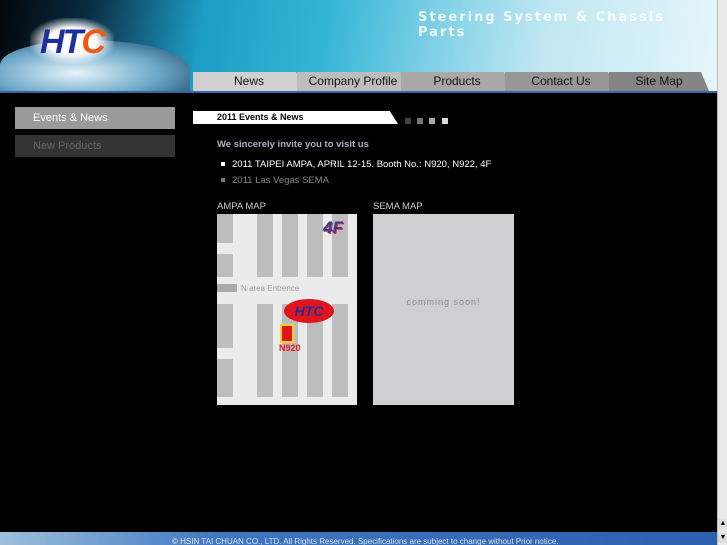 The height and width of the screenshot is (545, 727). What do you see at coordinates (457, 81) in the screenshot?
I see `nav-products: Products` at bounding box center [457, 81].